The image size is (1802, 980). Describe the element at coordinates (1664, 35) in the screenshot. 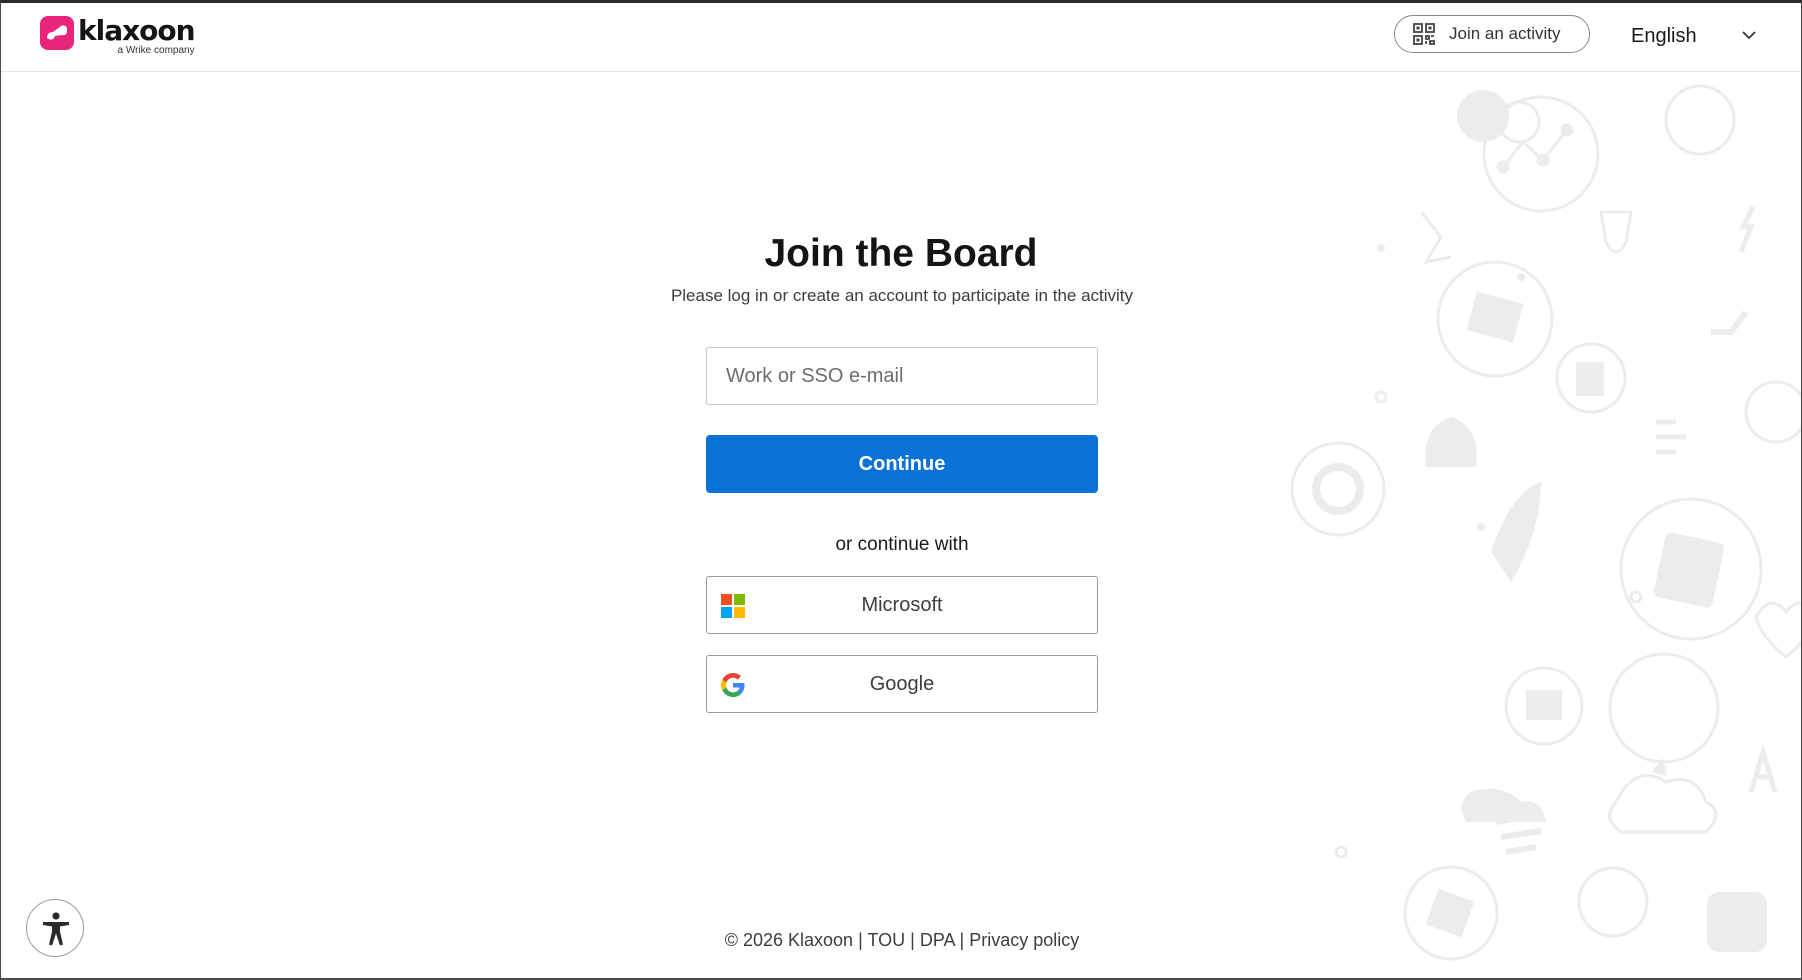

I see `language-label: English` at that location.